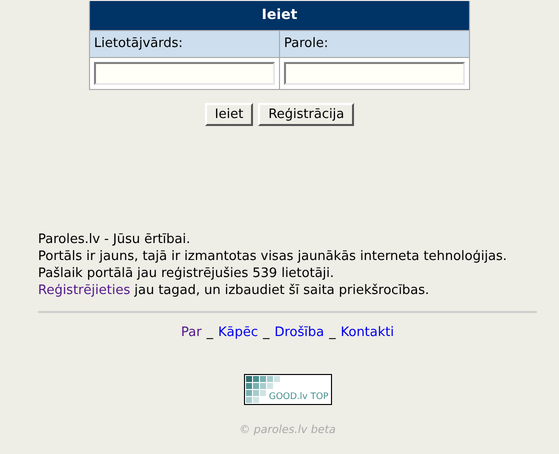  I want to click on info-text: Portāls ir jauns, tajā ir izmantotas visas jaunākās interneta tehnoloģijas., so click(272, 256).